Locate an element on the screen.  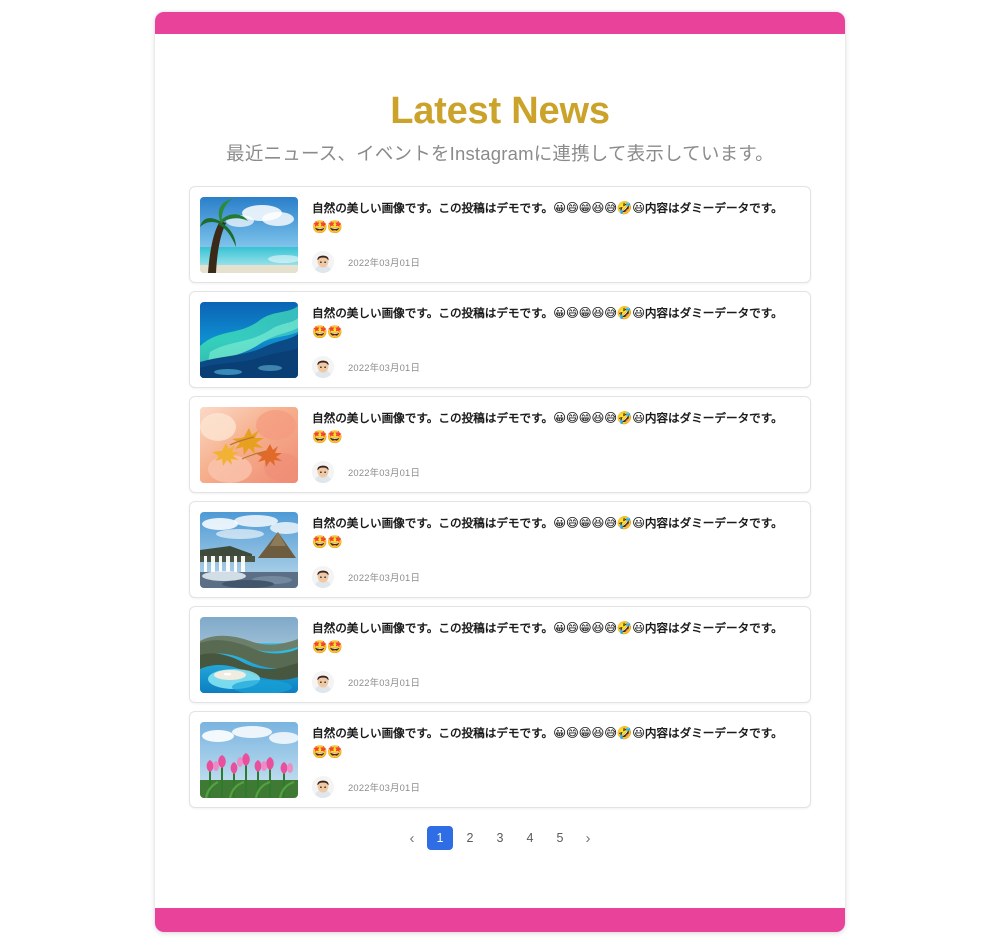
pagination-page-4: 4 is located at coordinates (530, 838).